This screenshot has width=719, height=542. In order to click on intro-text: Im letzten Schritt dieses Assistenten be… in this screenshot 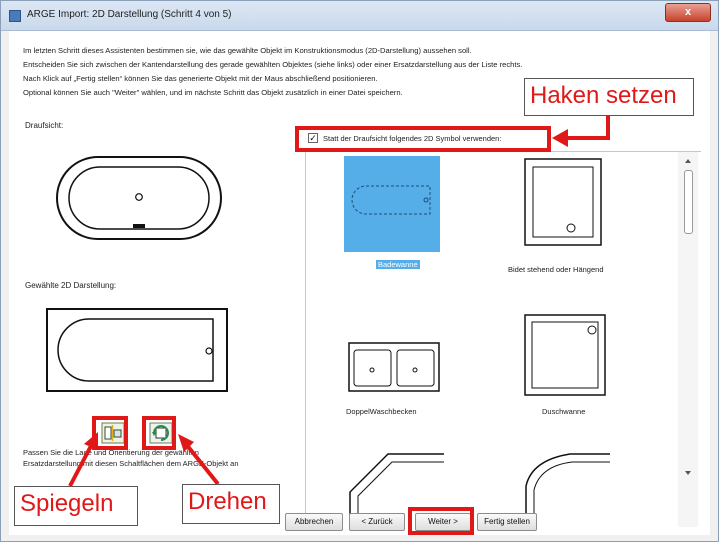, I will do `click(272, 72)`.